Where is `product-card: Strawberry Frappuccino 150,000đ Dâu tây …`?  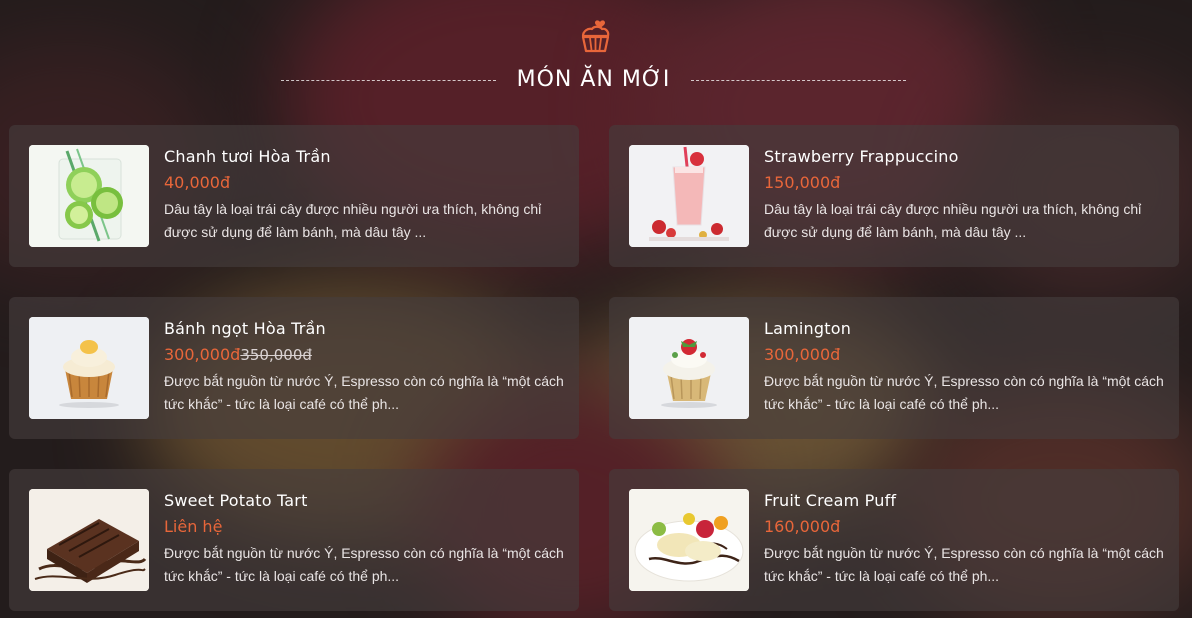
product-card: Strawberry Frappuccino 150,000đ Dâu tây … is located at coordinates (894, 196).